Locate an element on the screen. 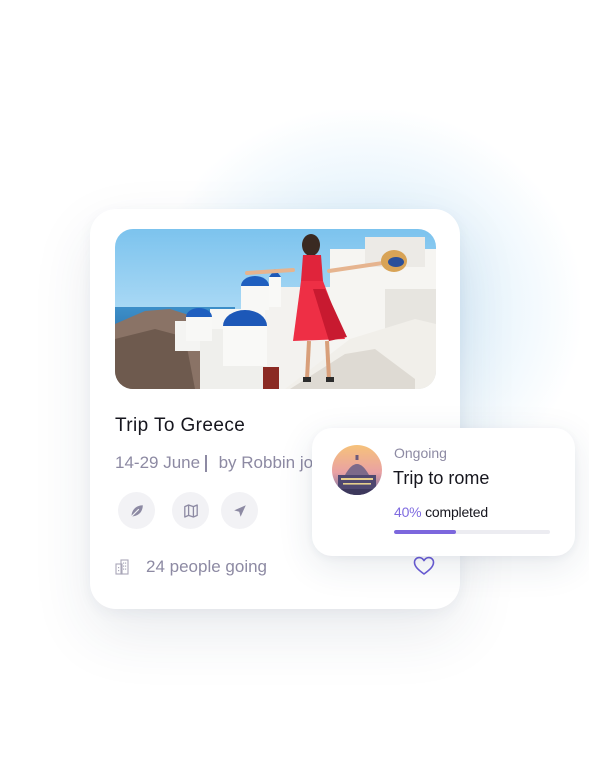 This screenshot has height=776, width=589. send-icon is located at coordinates (239, 510).